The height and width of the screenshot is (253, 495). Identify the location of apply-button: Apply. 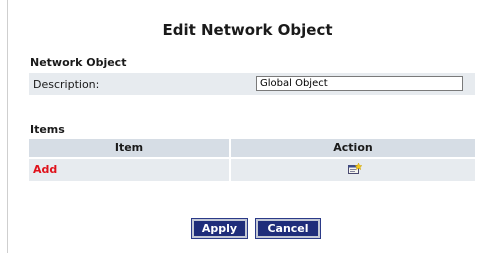
(219, 228).